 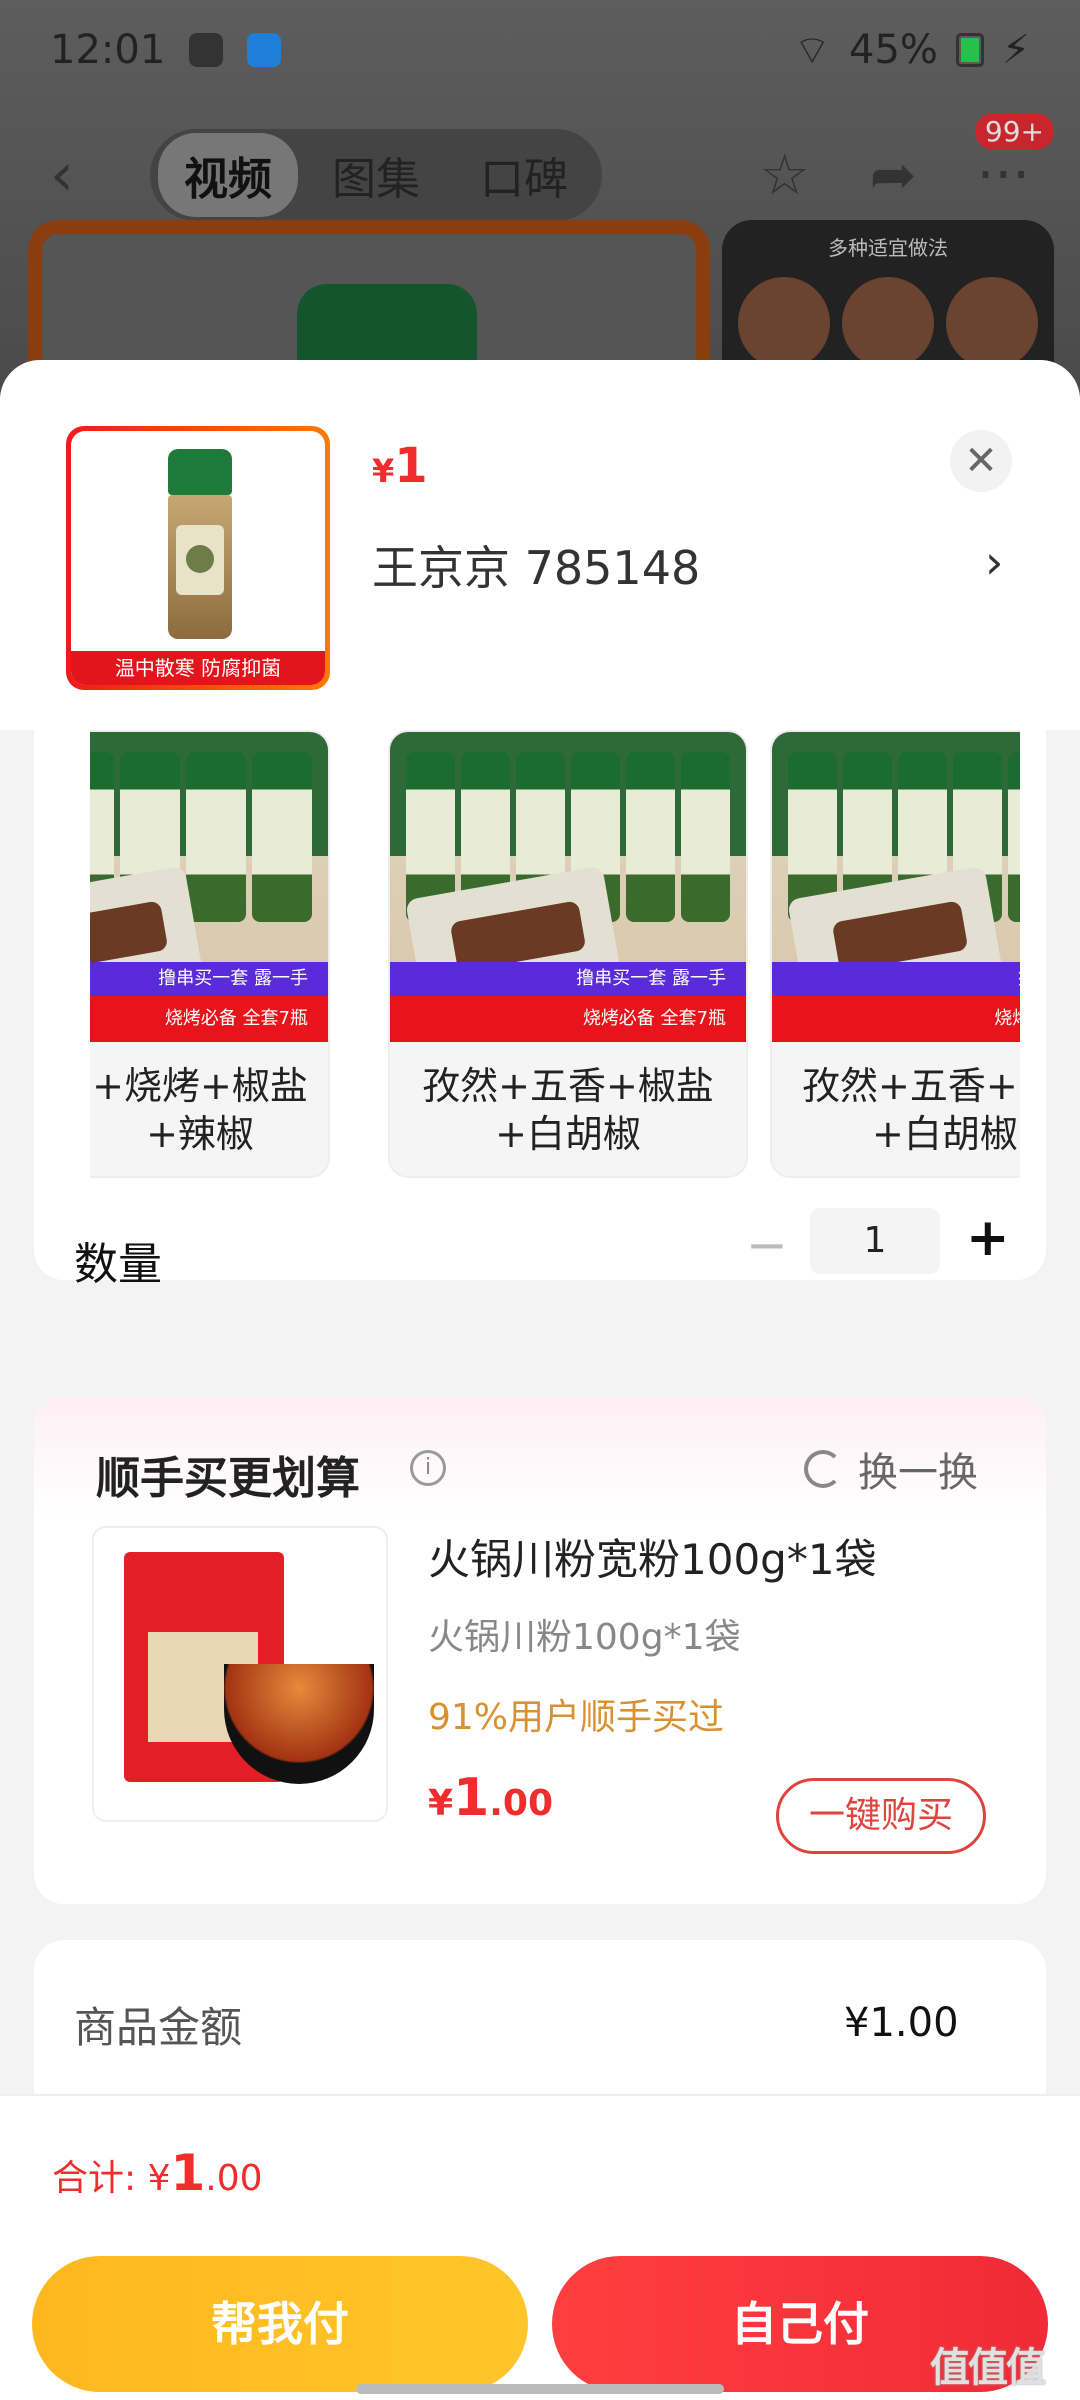 I want to click on refresh-button: 换一换, so click(x=891, y=1469).